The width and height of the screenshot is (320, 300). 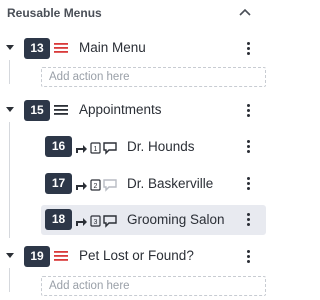 I want to click on submenu-number-badge: 17, so click(x=58, y=183).